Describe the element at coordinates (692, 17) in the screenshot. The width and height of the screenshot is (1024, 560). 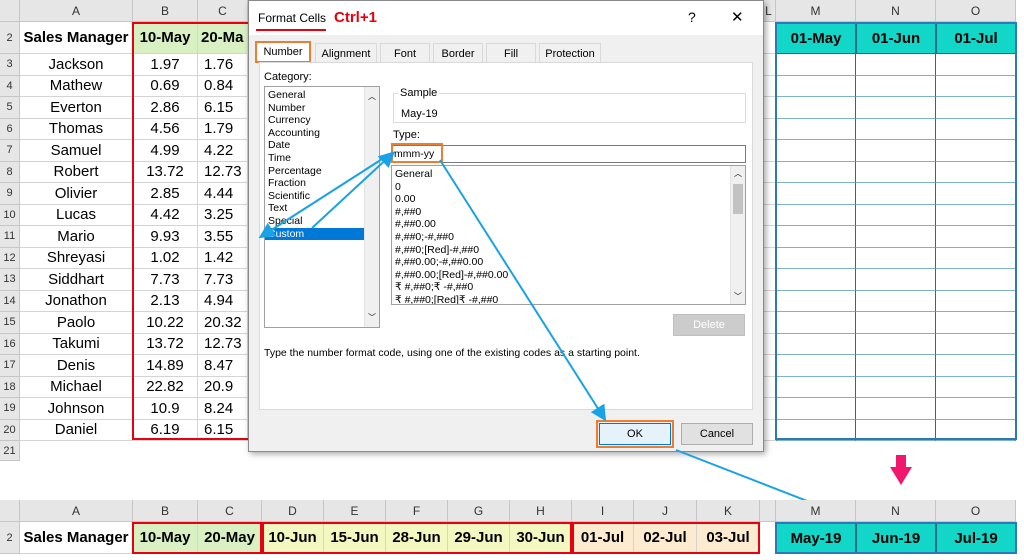
I see `help-icon: ?` at that location.